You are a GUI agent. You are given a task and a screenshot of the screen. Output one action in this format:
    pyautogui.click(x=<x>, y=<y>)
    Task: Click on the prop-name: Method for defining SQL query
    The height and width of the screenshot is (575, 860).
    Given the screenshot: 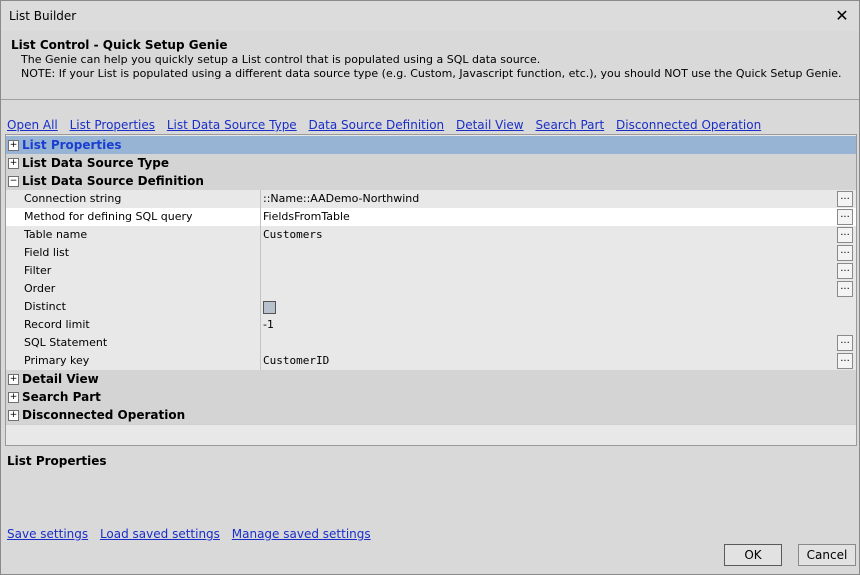 What is the action you would take?
    pyautogui.click(x=108, y=216)
    